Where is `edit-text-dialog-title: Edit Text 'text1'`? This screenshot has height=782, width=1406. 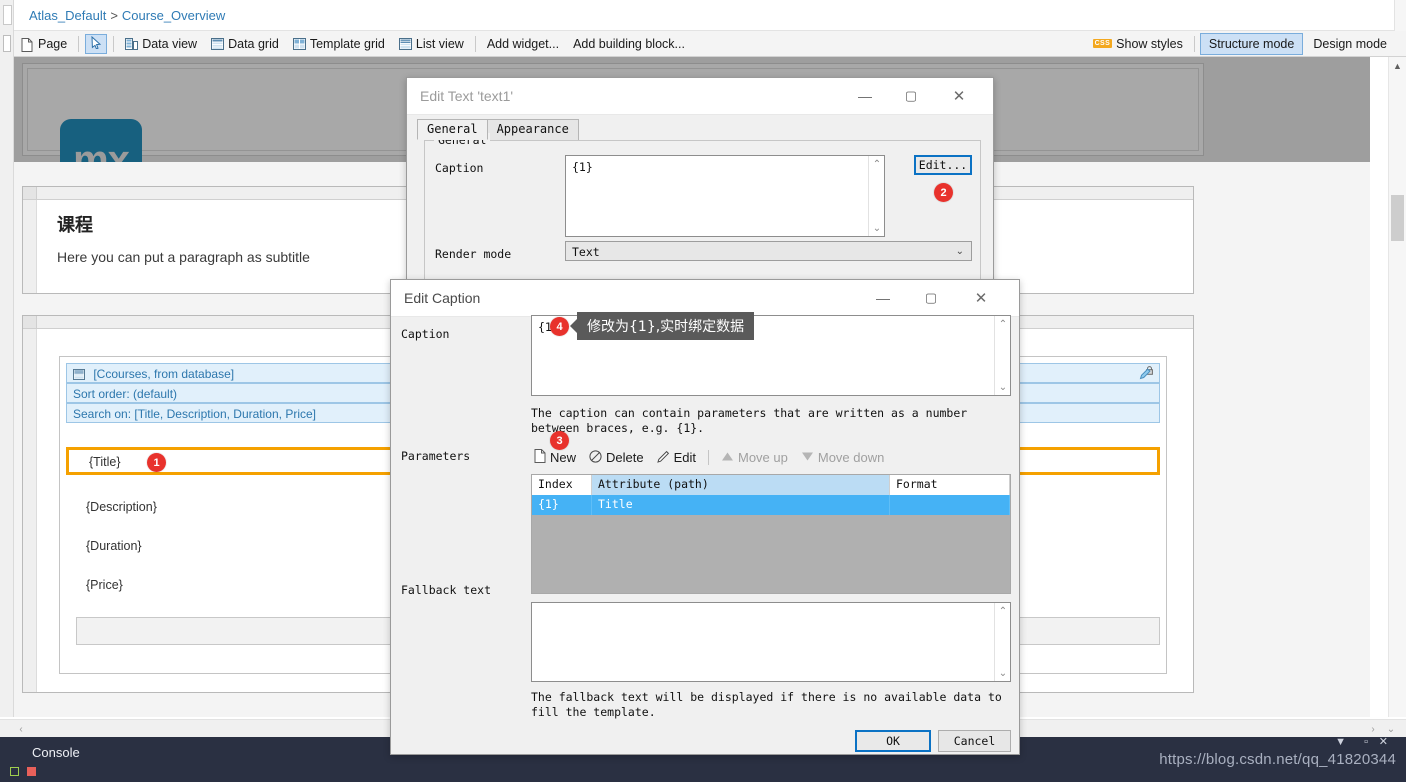
edit-text-dialog-title: Edit Text 'text1' is located at coordinates (467, 96).